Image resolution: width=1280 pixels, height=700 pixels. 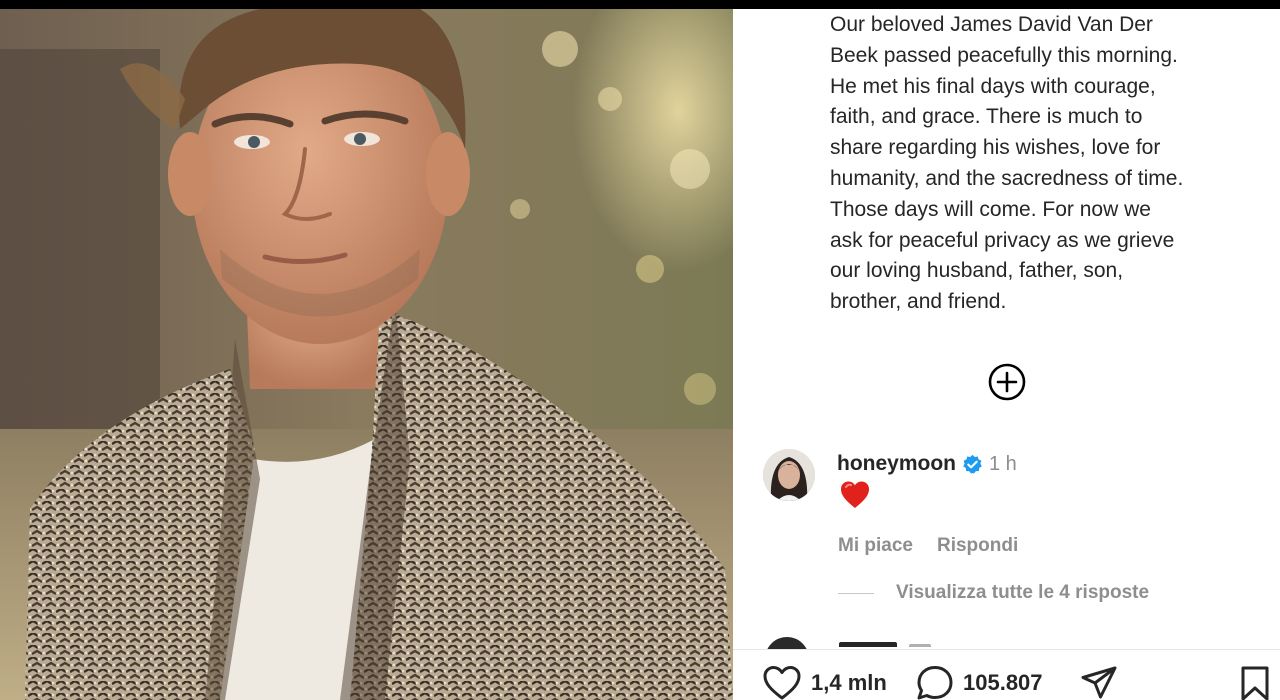 I want to click on caption-line: brother, and friend., so click(x=918, y=302).